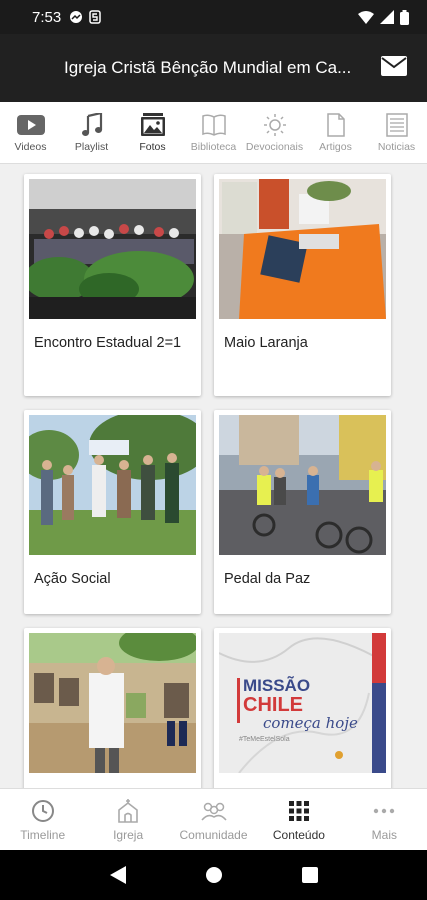  I want to click on album-card: Pedal da Paz, so click(302, 512).